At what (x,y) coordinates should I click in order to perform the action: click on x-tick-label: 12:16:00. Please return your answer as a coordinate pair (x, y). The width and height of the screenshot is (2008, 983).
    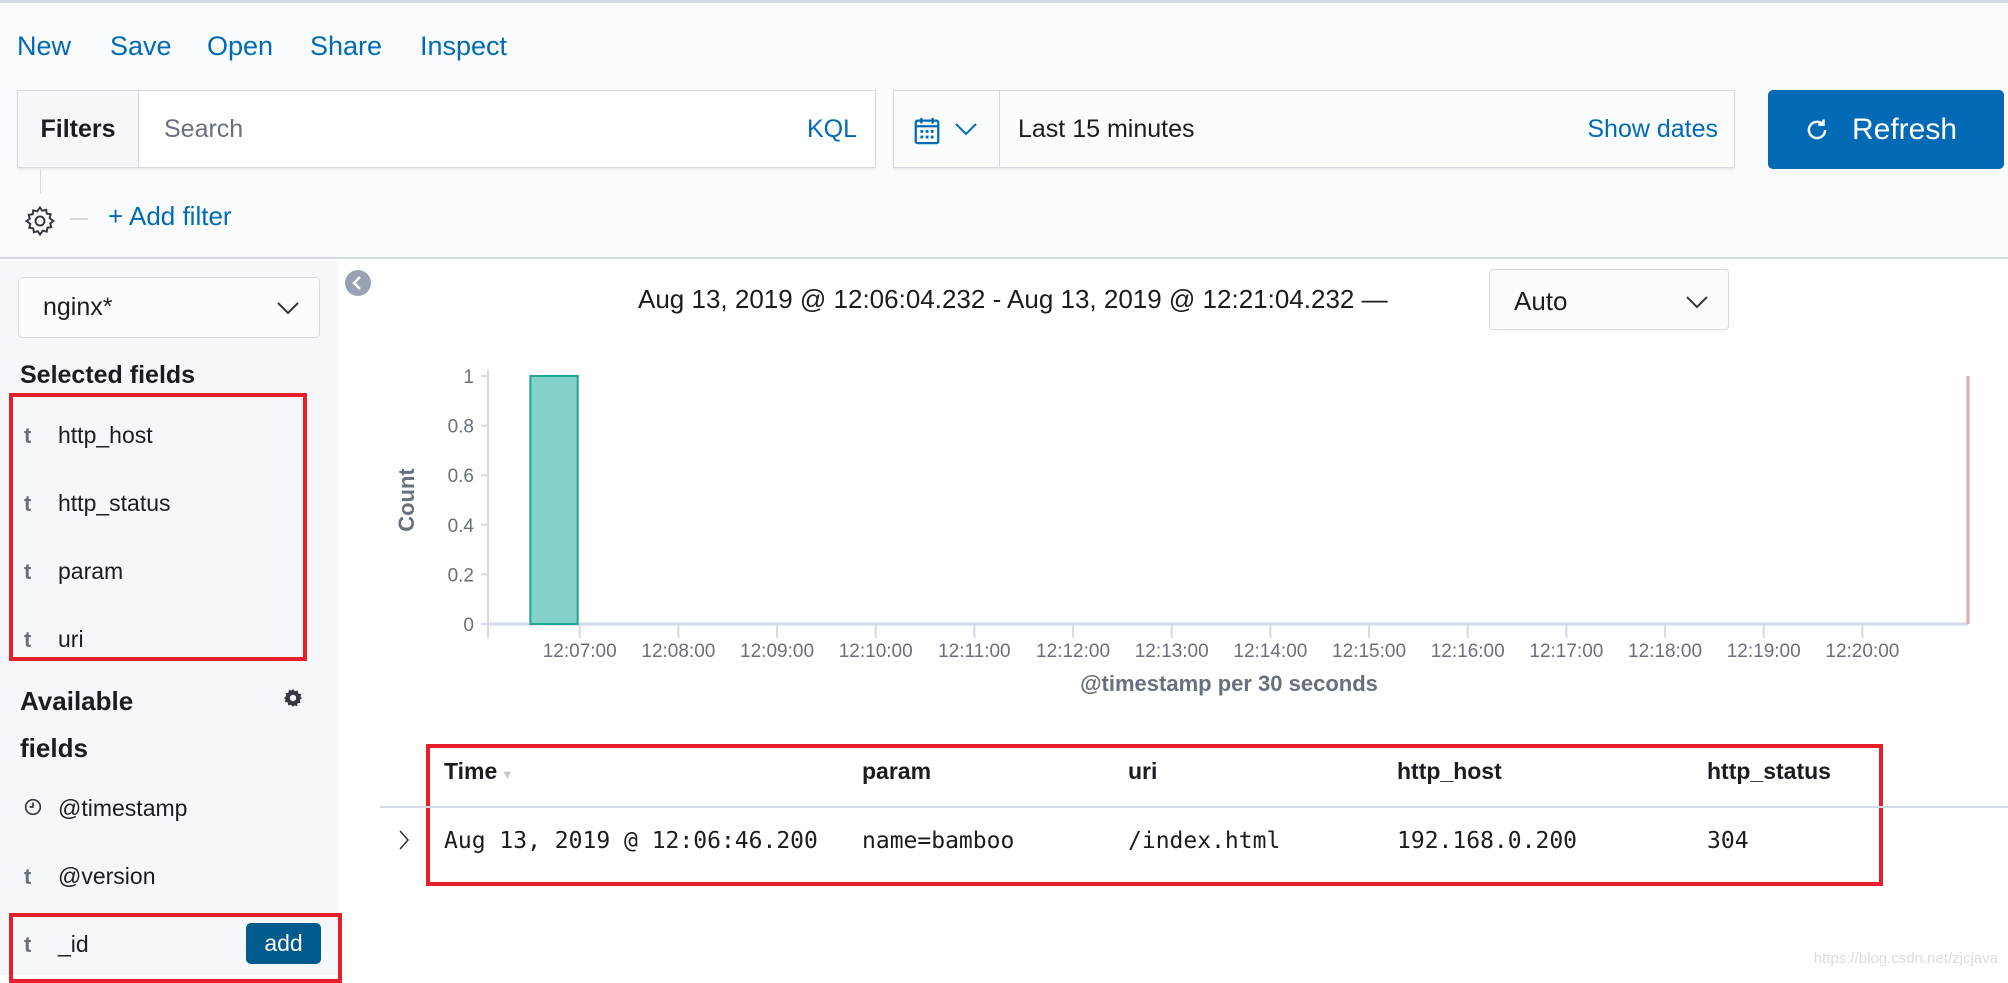
    Looking at the image, I should click on (1468, 651).